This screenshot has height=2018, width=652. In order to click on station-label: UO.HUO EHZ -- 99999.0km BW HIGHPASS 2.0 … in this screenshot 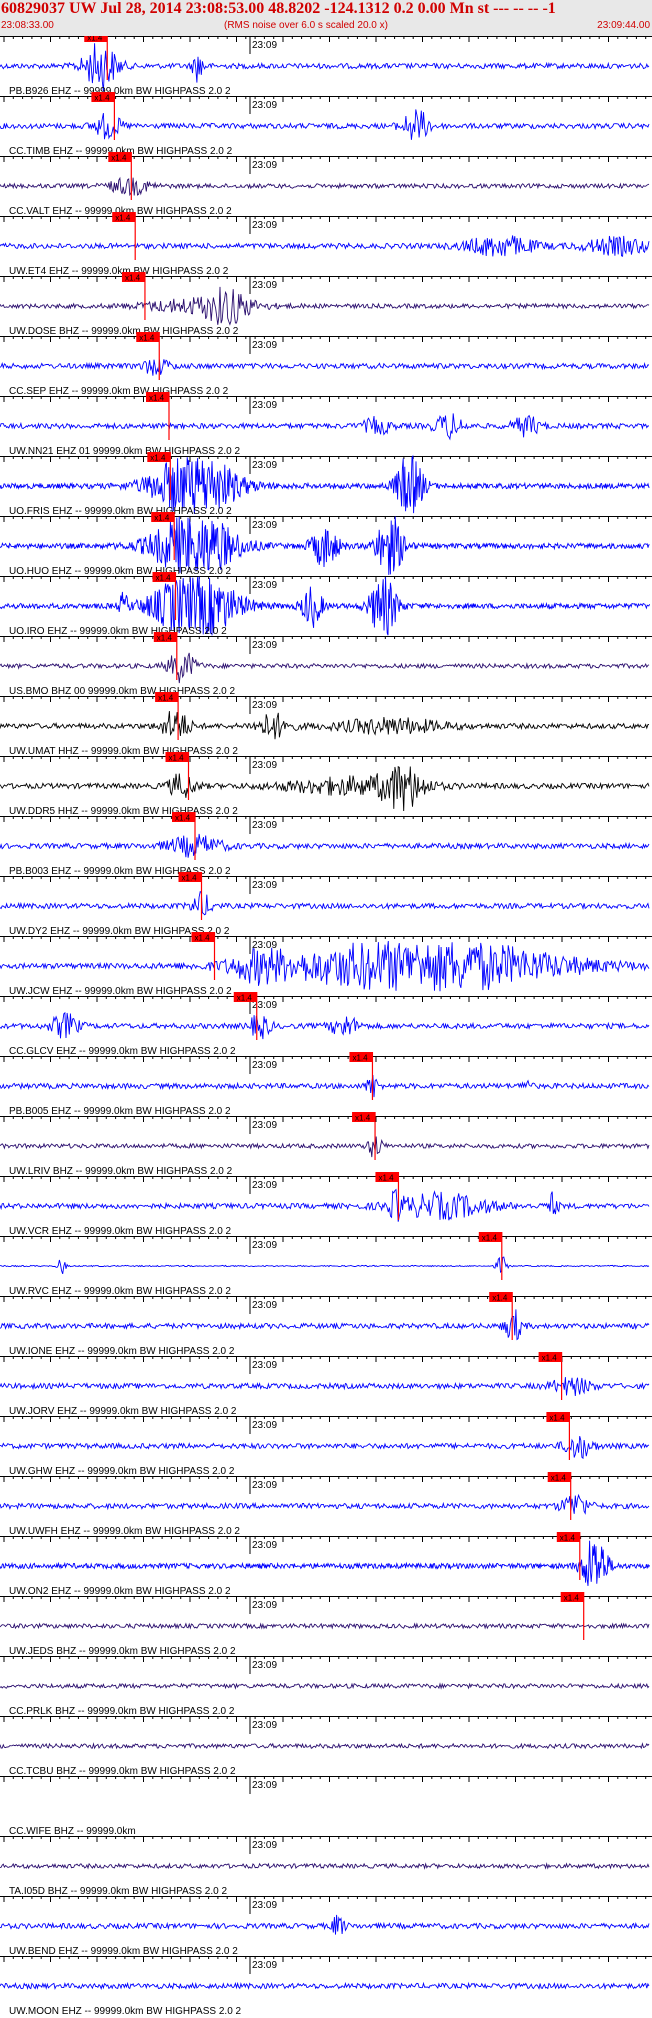, I will do `click(120, 571)`.